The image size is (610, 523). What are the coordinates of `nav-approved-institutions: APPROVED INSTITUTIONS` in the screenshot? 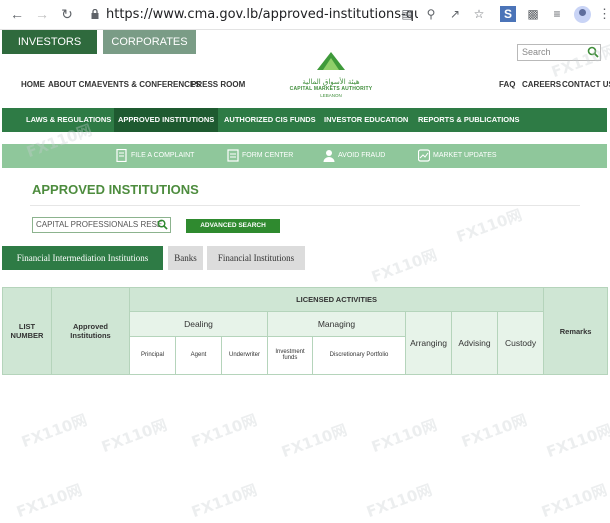 It's located at (166, 120).